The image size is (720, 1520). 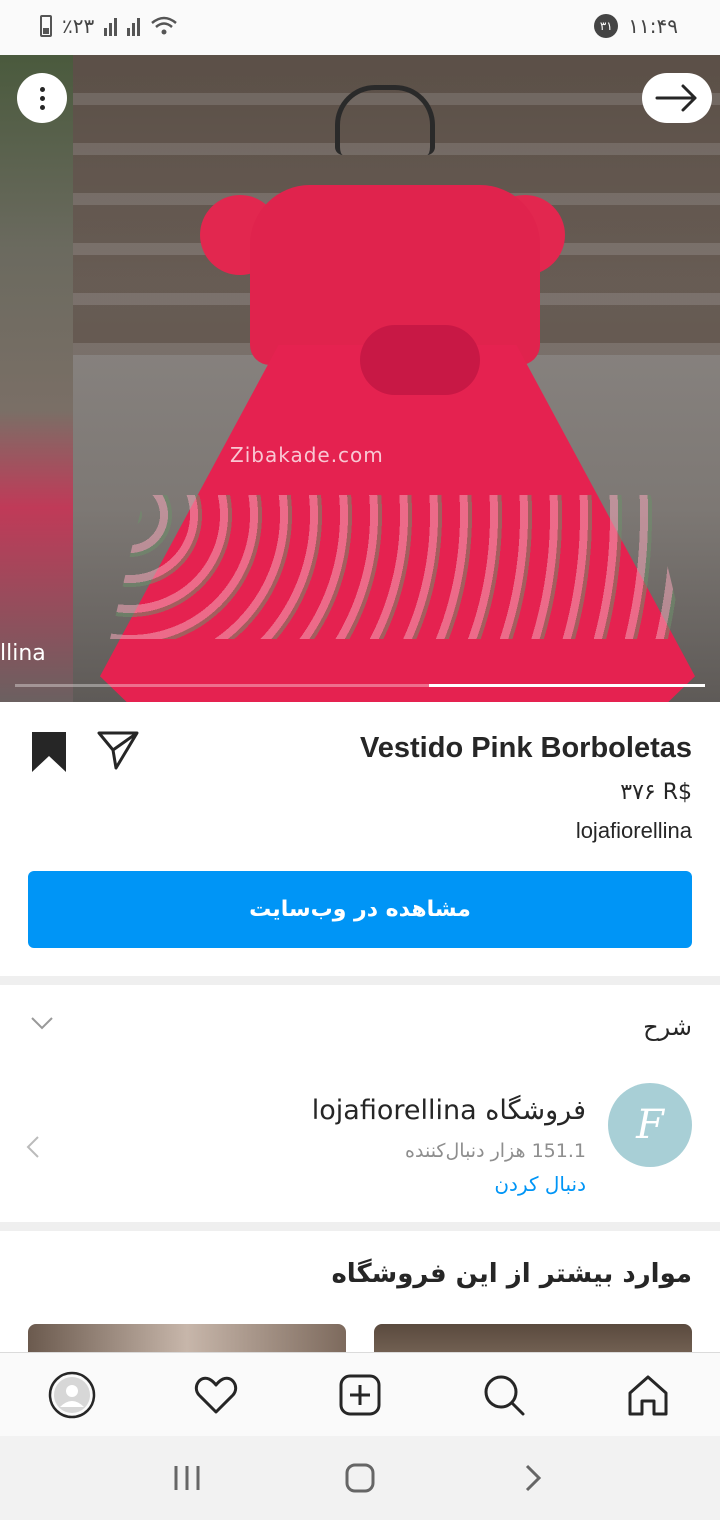 I want to click on status-left: ٪۲۳, so click(x=109, y=26).